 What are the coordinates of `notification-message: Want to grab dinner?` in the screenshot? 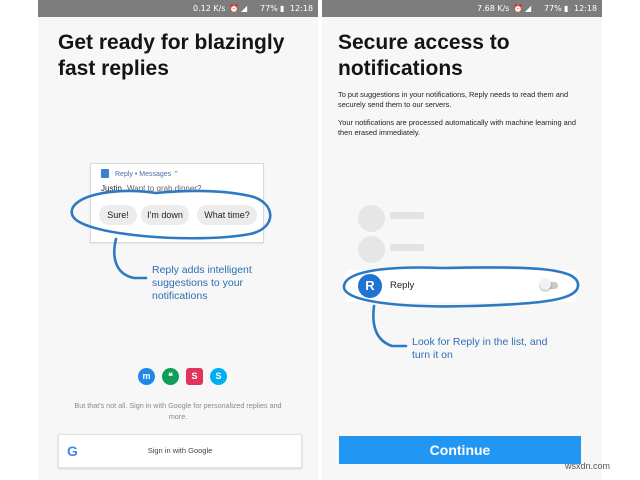 It's located at (164, 188).